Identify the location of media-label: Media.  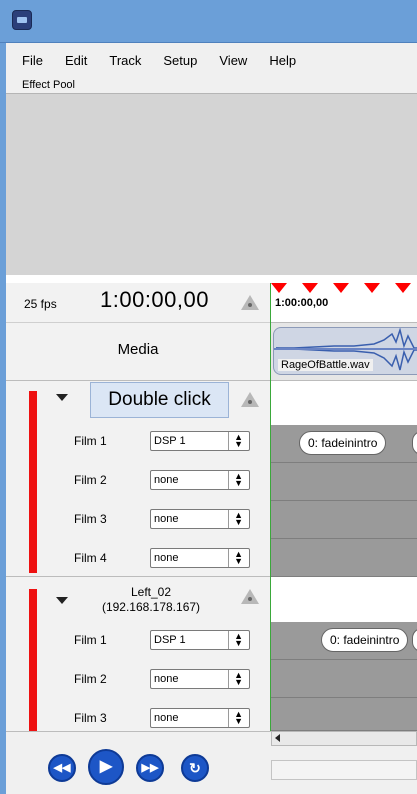
(138, 349).